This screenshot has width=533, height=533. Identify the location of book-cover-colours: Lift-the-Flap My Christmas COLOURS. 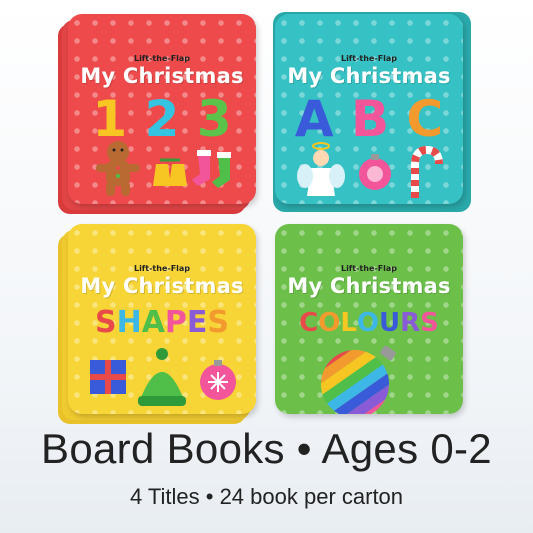
(369, 319).